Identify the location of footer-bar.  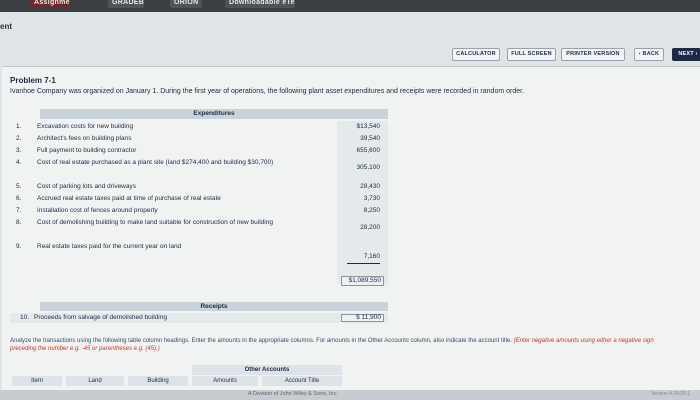
(350, 395).